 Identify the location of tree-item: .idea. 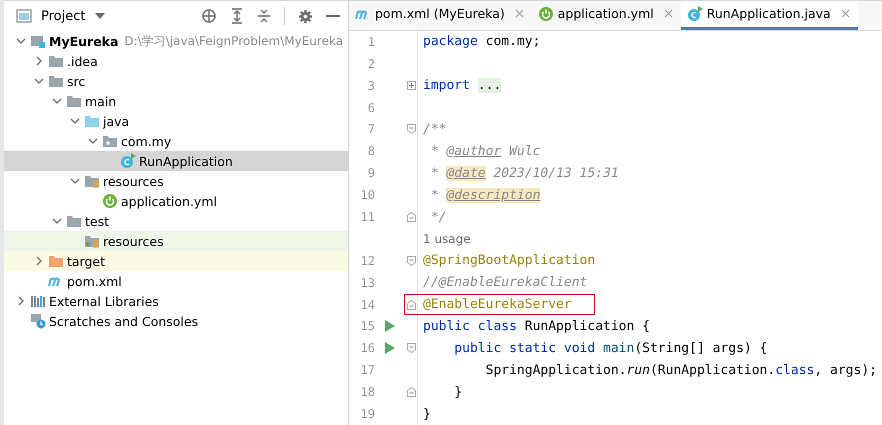
(176, 61).